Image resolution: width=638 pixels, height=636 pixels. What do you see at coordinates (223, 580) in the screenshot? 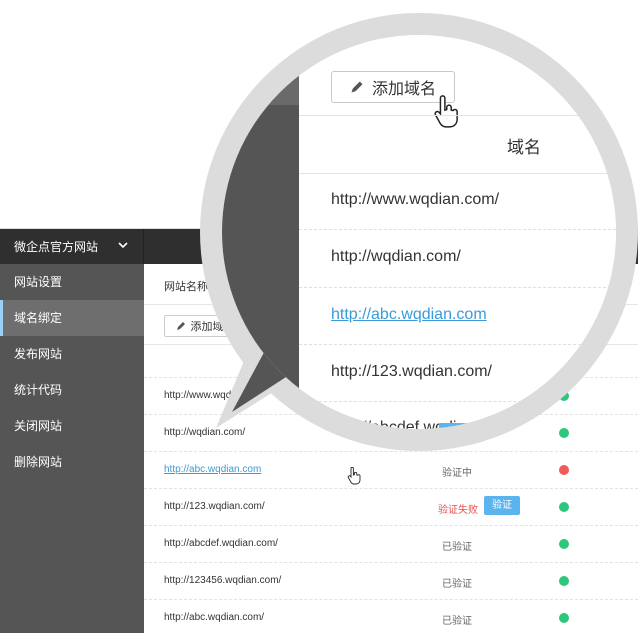
I see `domain-cell: http://123456.wqdian.com/` at bounding box center [223, 580].